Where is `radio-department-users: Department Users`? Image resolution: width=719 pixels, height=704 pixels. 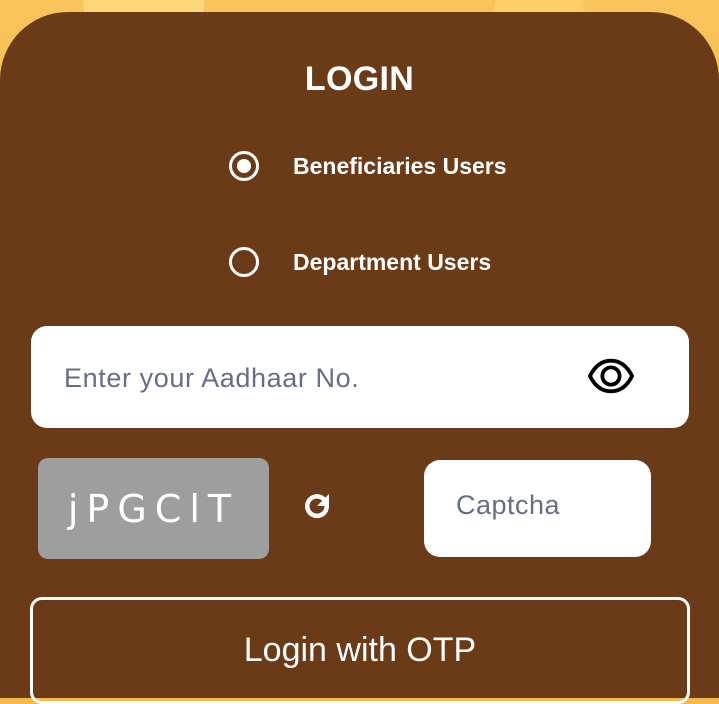
radio-department-users: Department Users is located at coordinates (360, 262).